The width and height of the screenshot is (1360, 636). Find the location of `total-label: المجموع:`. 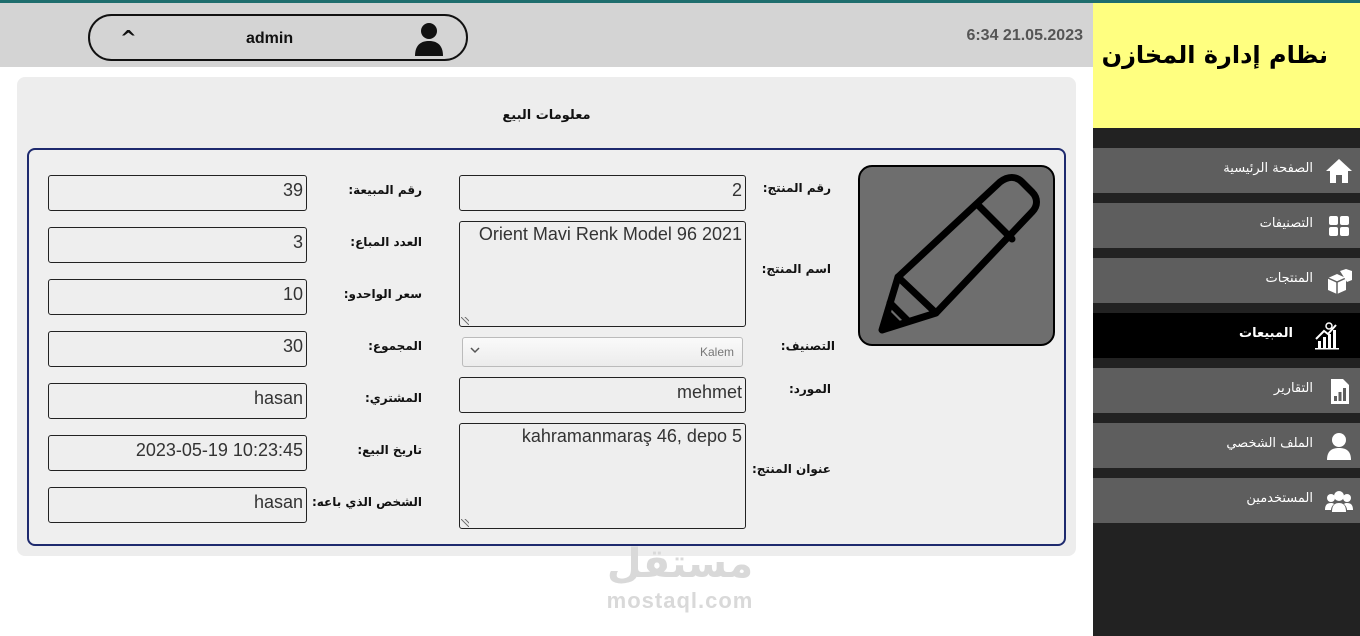

total-label: المجموع: is located at coordinates (395, 346).